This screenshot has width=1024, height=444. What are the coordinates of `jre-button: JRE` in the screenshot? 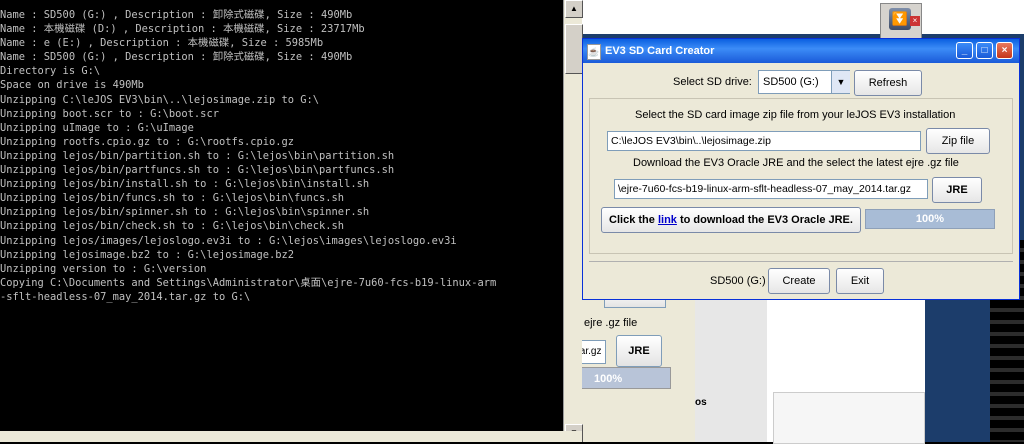 It's located at (957, 190).